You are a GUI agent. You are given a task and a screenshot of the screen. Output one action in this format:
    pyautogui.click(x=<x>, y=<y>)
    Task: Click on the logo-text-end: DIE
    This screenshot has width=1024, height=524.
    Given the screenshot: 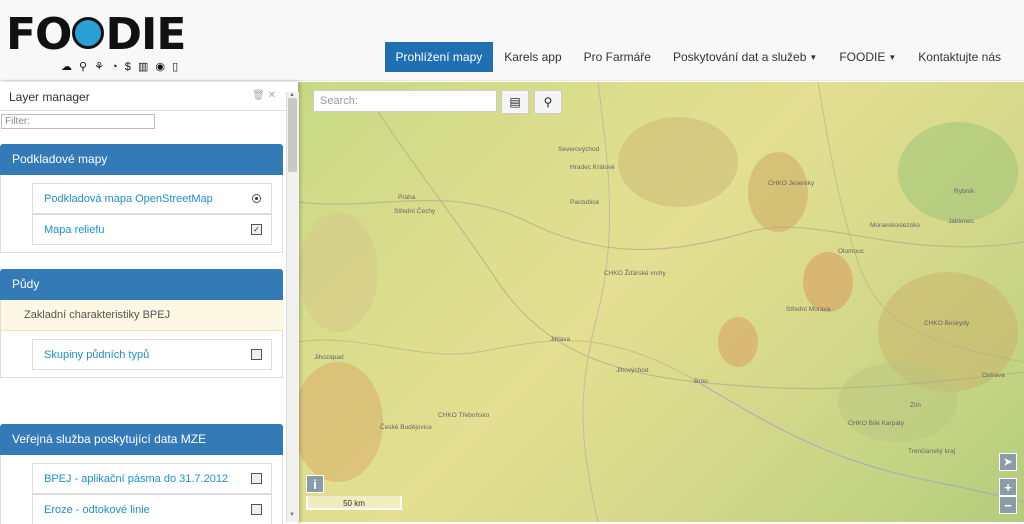 What is the action you would take?
    pyautogui.click(x=145, y=34)
    